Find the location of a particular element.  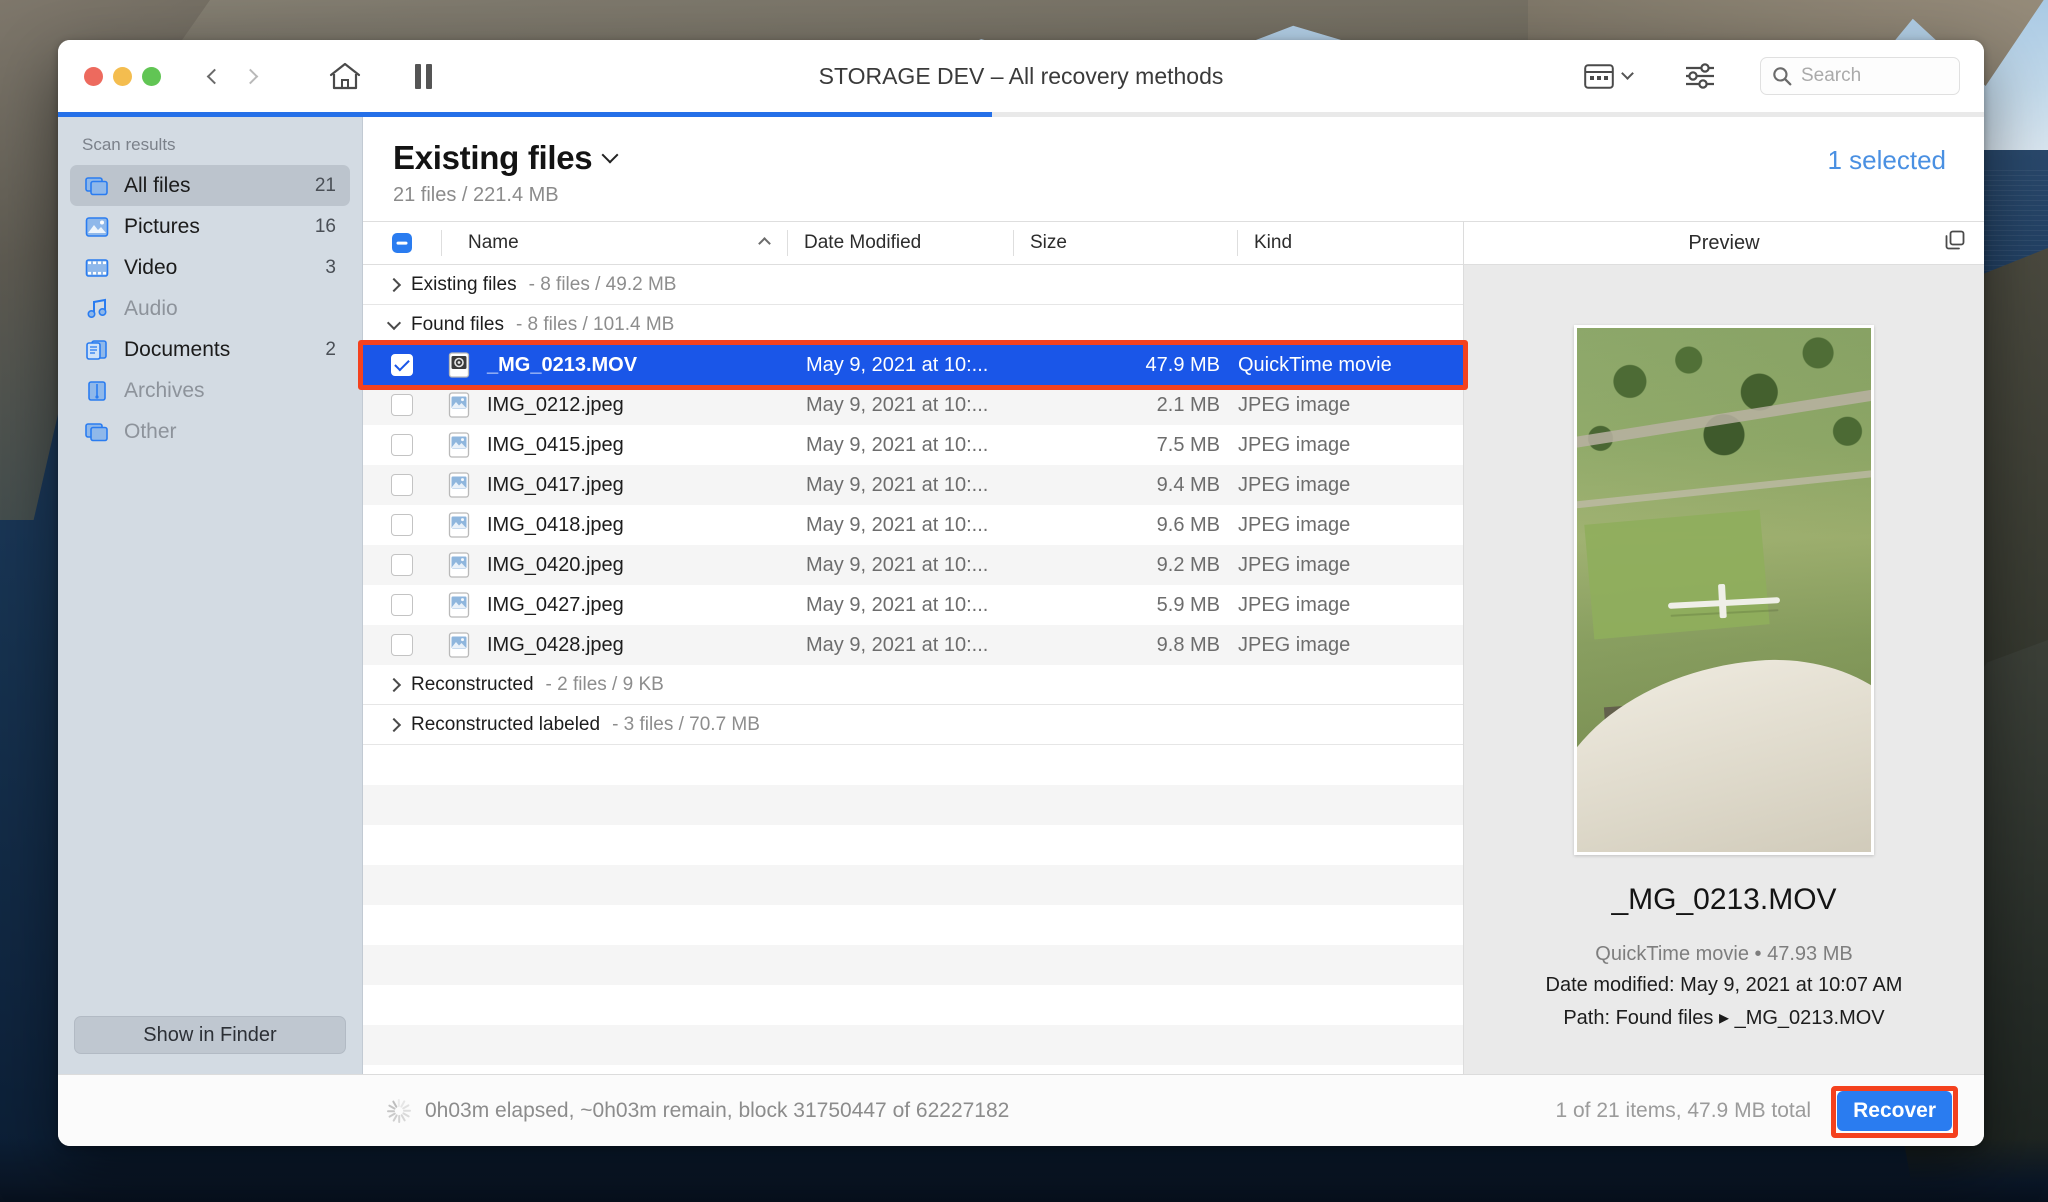

row-name: _MG_0213.MOV is located at coordinates (562, 364).